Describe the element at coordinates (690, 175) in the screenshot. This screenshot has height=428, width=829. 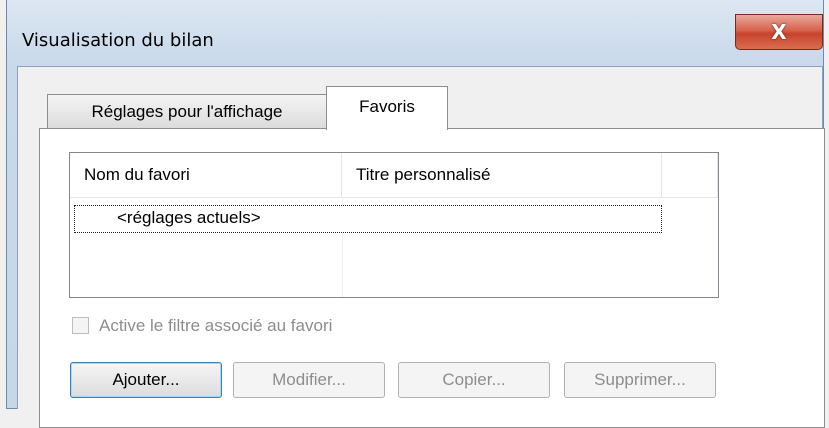
I see `column-header-filler` at that location.